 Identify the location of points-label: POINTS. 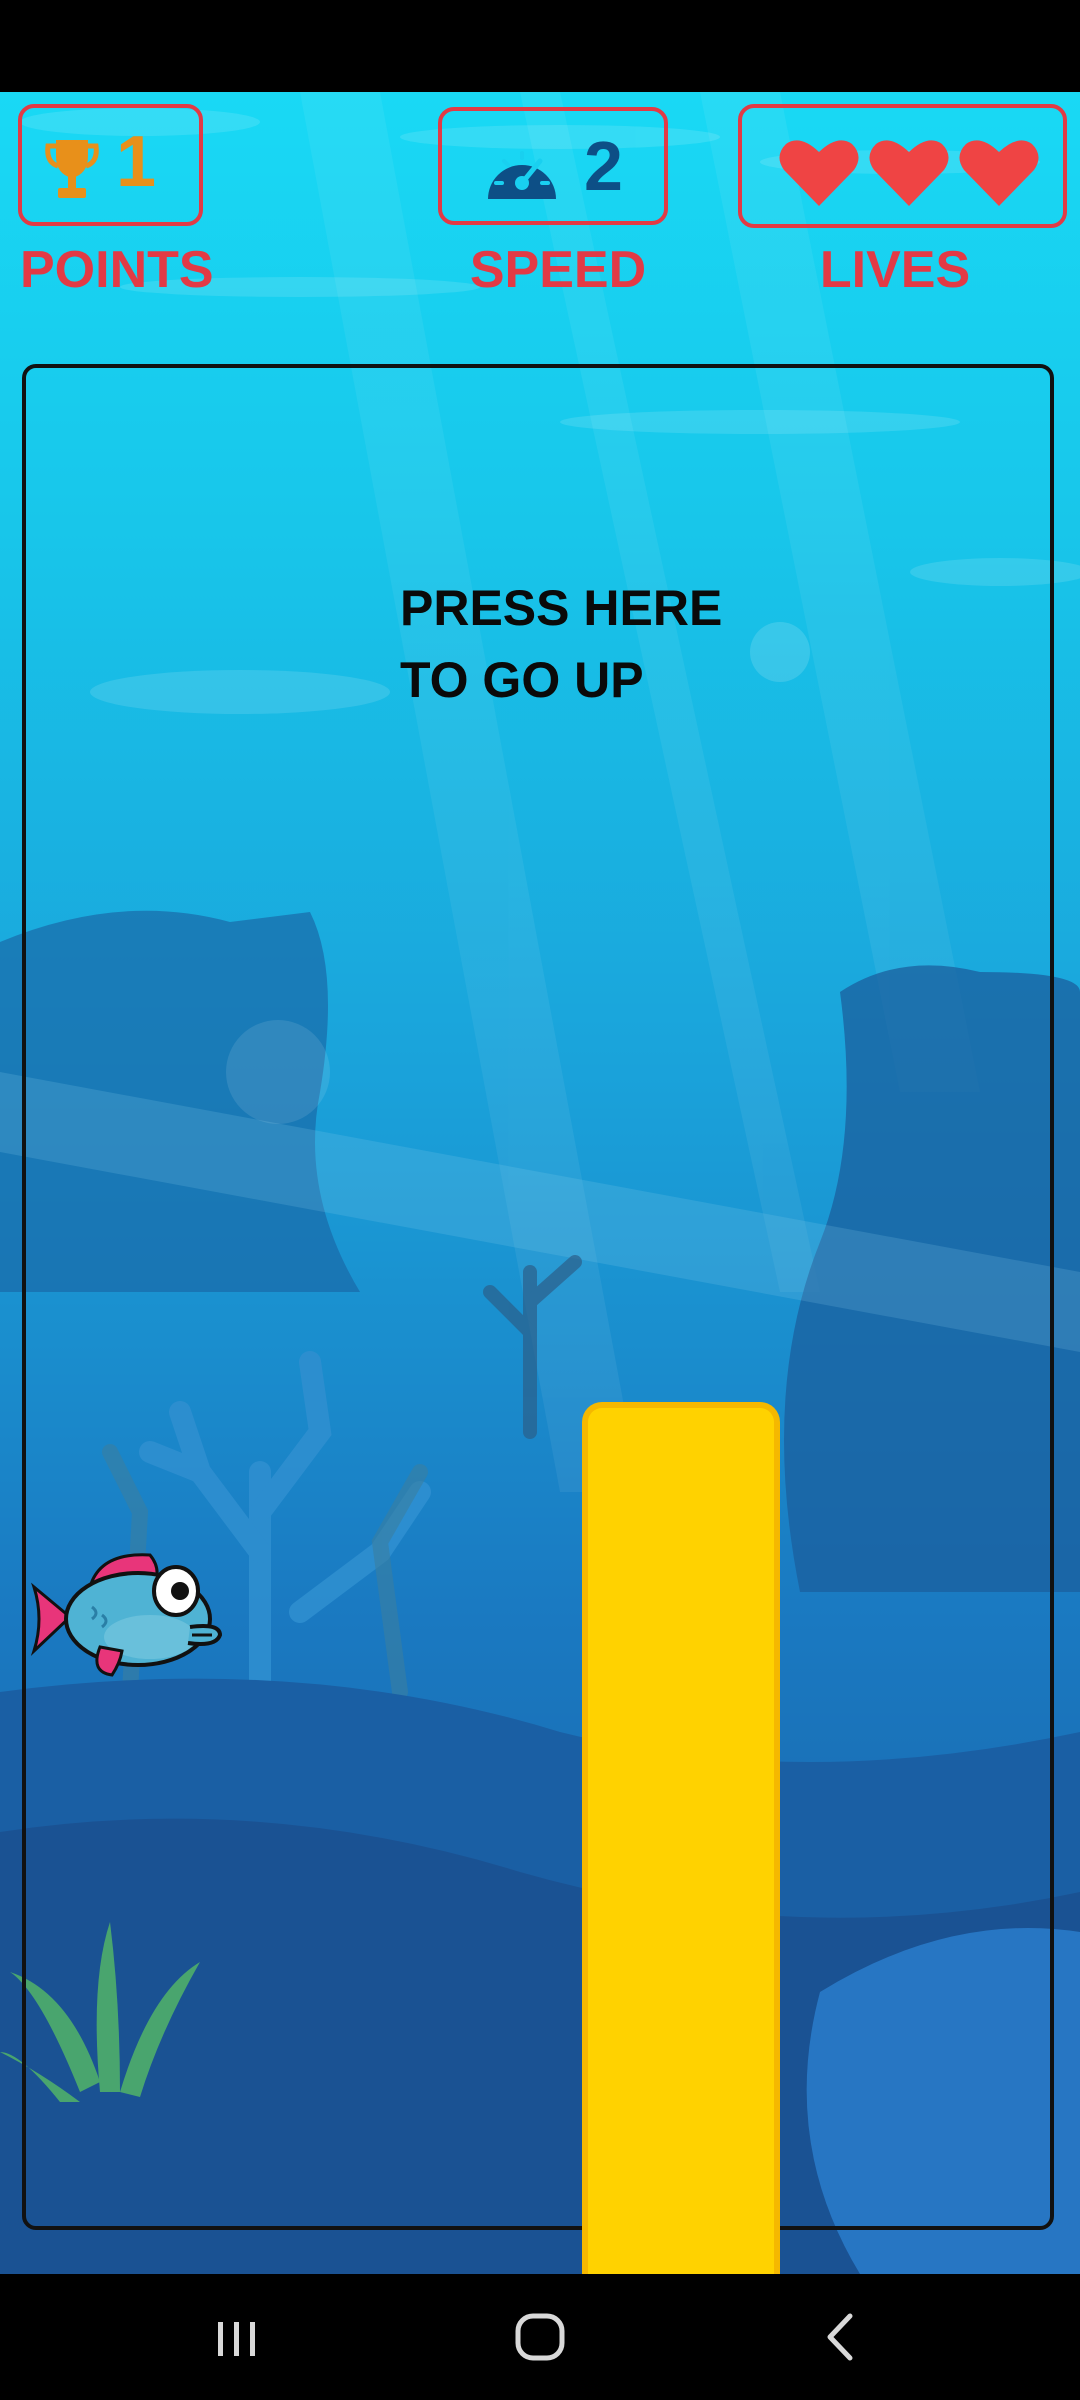
(117, 270).